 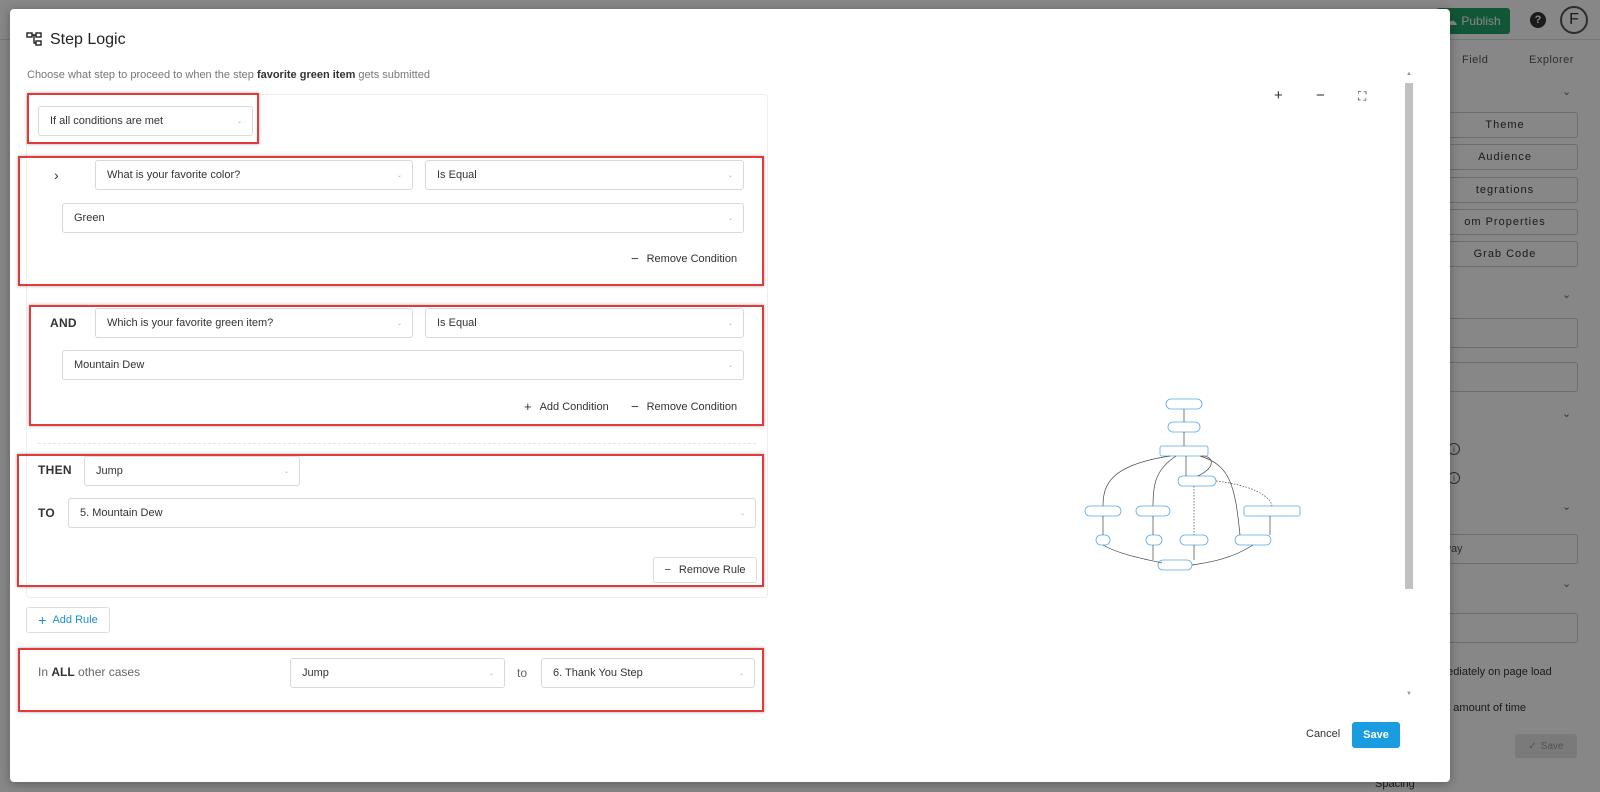 I want to click on fullscreen-icon: ⛶, so click(x=1362, y=96).